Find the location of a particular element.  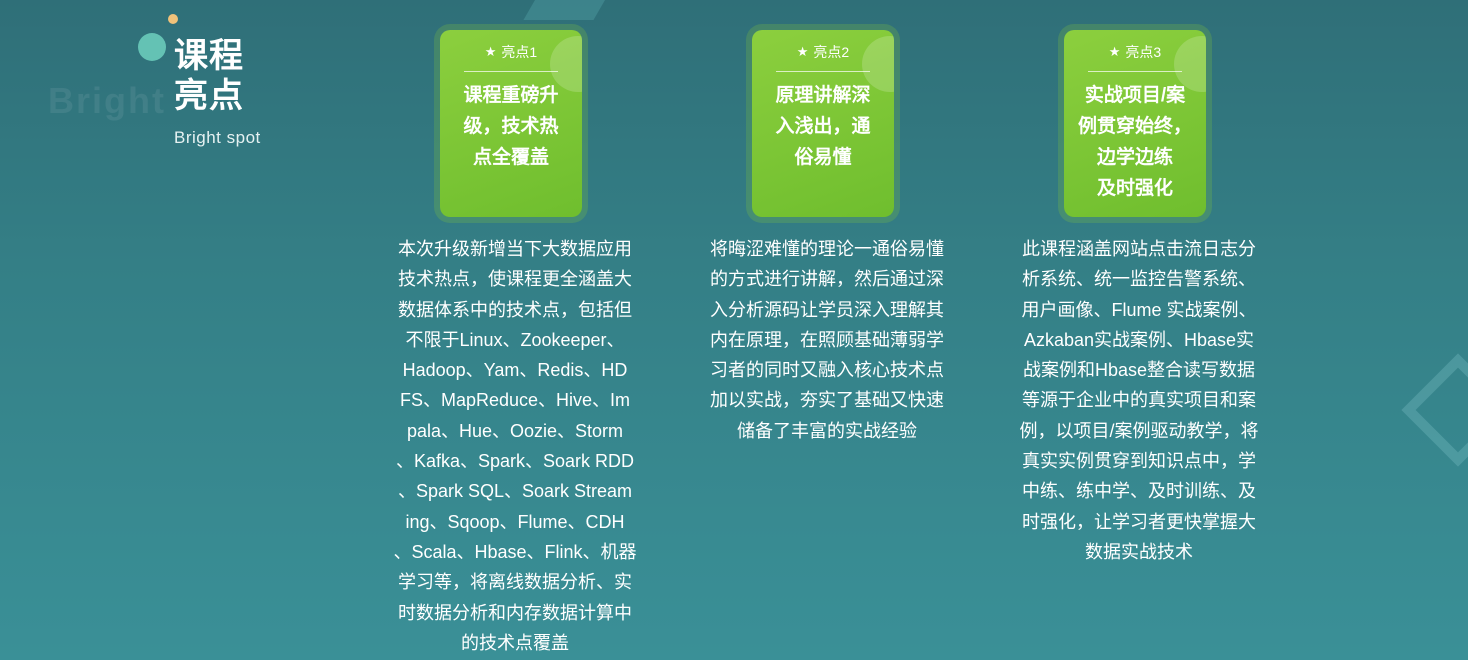

section-subtitle: Bright spot is located at coordinates (217, 137).